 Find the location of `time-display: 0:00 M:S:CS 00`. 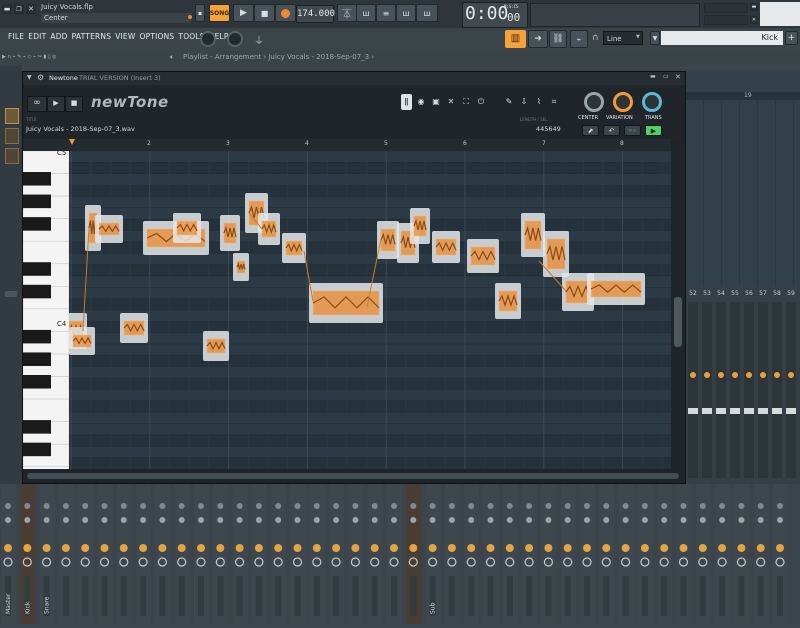

time-display: 0:00 M:S:CS 00 is located at coordinates (495, 15).